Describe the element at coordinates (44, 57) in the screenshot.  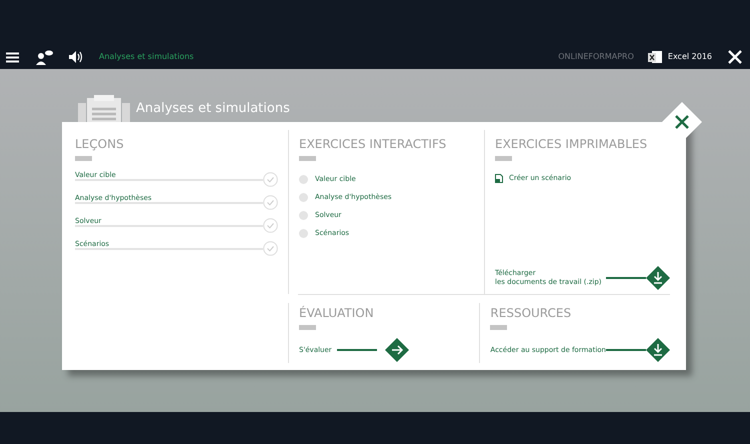
I see `speaker-bubble-icon` at that location.